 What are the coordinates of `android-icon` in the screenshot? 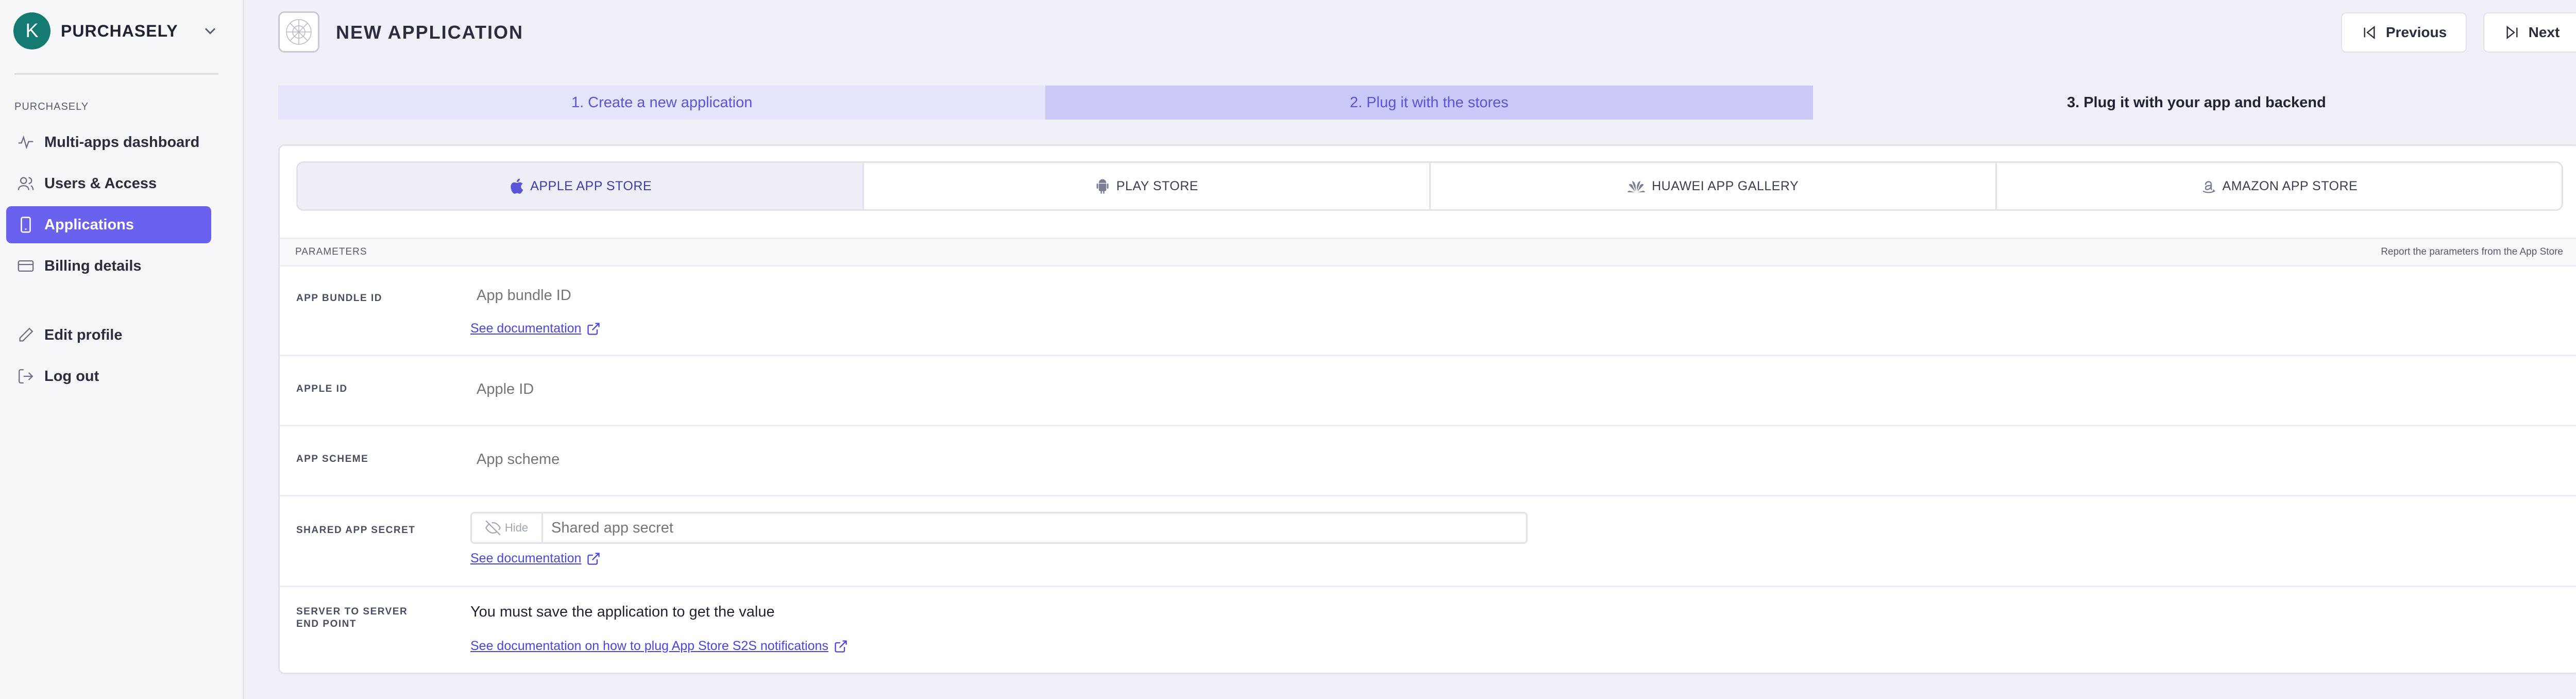 It's located at (1102, 186).